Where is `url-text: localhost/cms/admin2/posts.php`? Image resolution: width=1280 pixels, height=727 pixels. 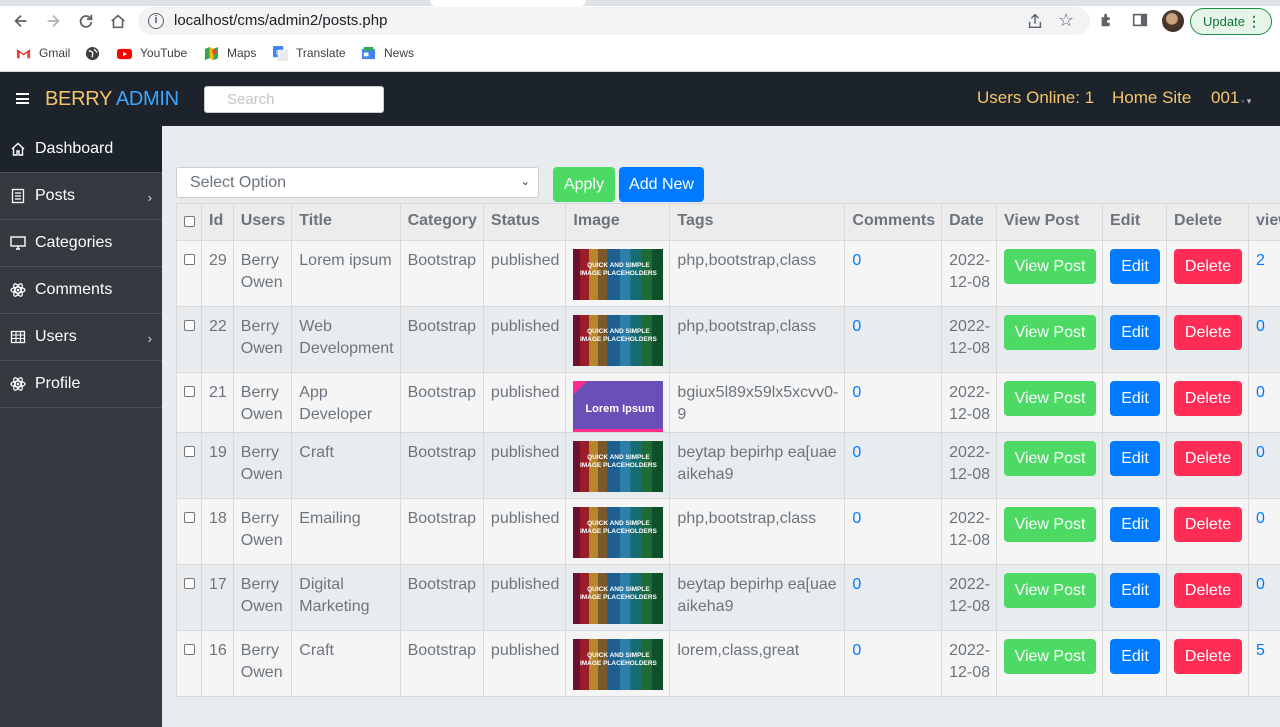
url-text: localhost/cms/admin2/posts.php is located at coordinates (280, 20).